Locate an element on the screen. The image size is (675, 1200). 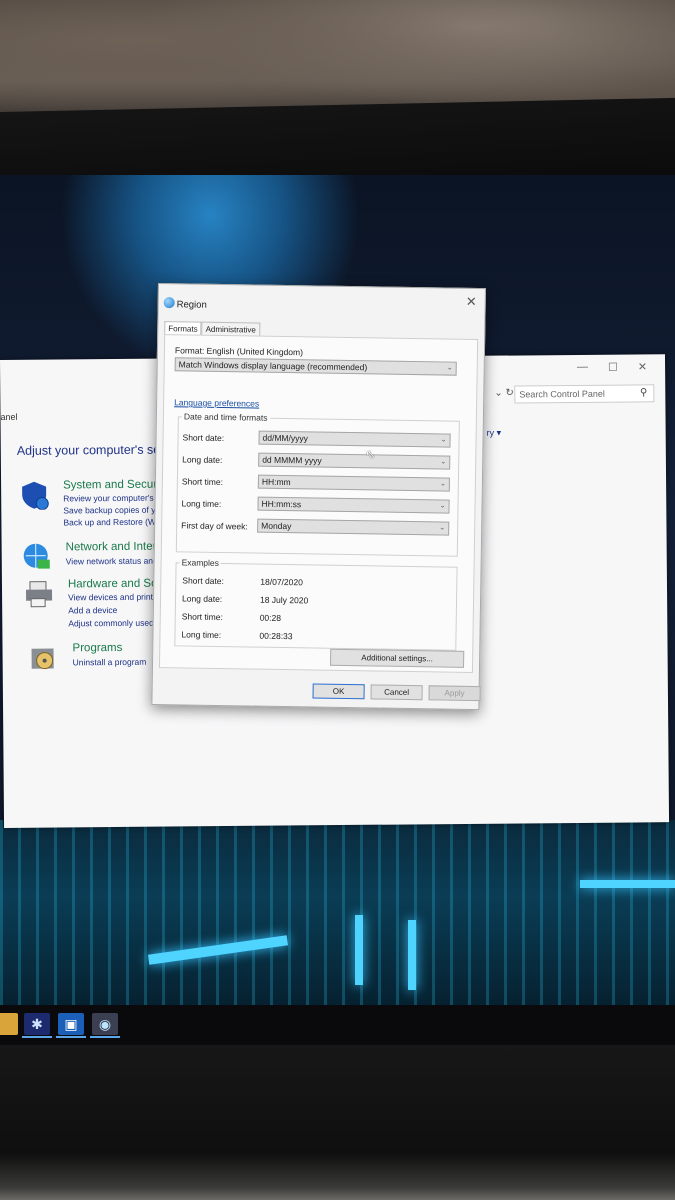
file-explorer-icon is located at coordinates (9, 1024).